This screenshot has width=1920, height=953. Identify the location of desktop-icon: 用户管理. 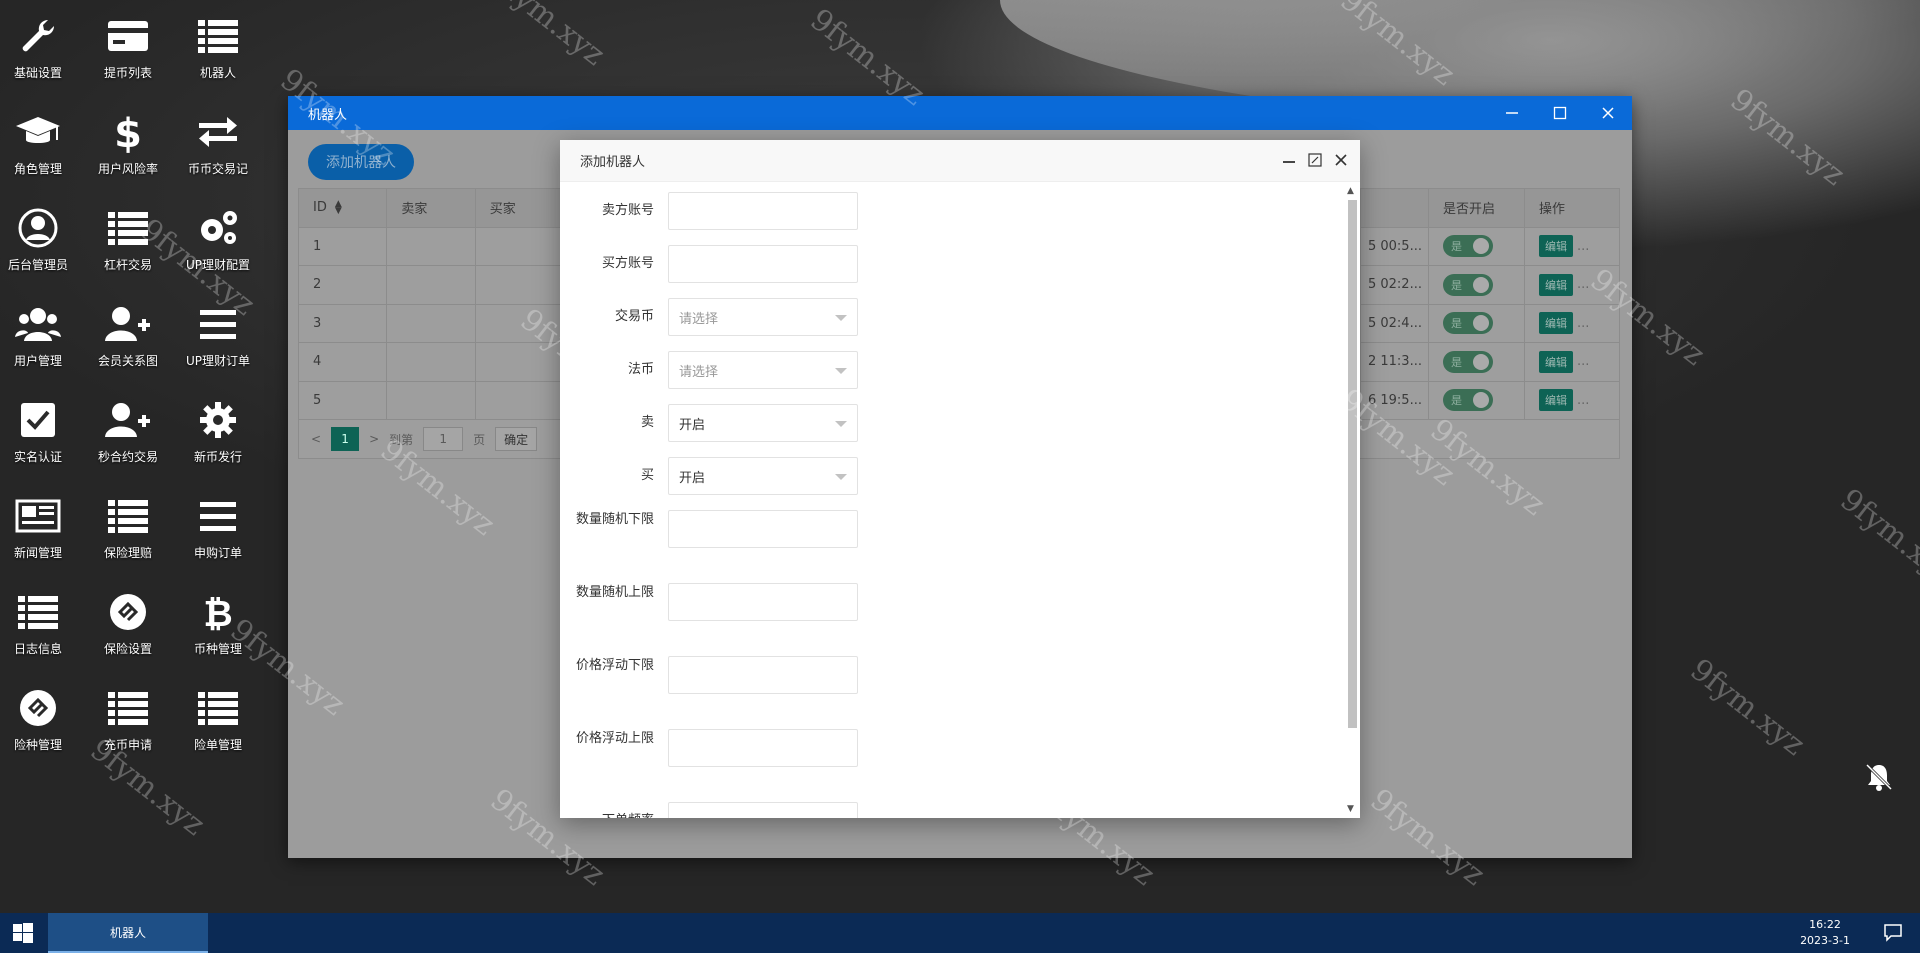
(41, 343).